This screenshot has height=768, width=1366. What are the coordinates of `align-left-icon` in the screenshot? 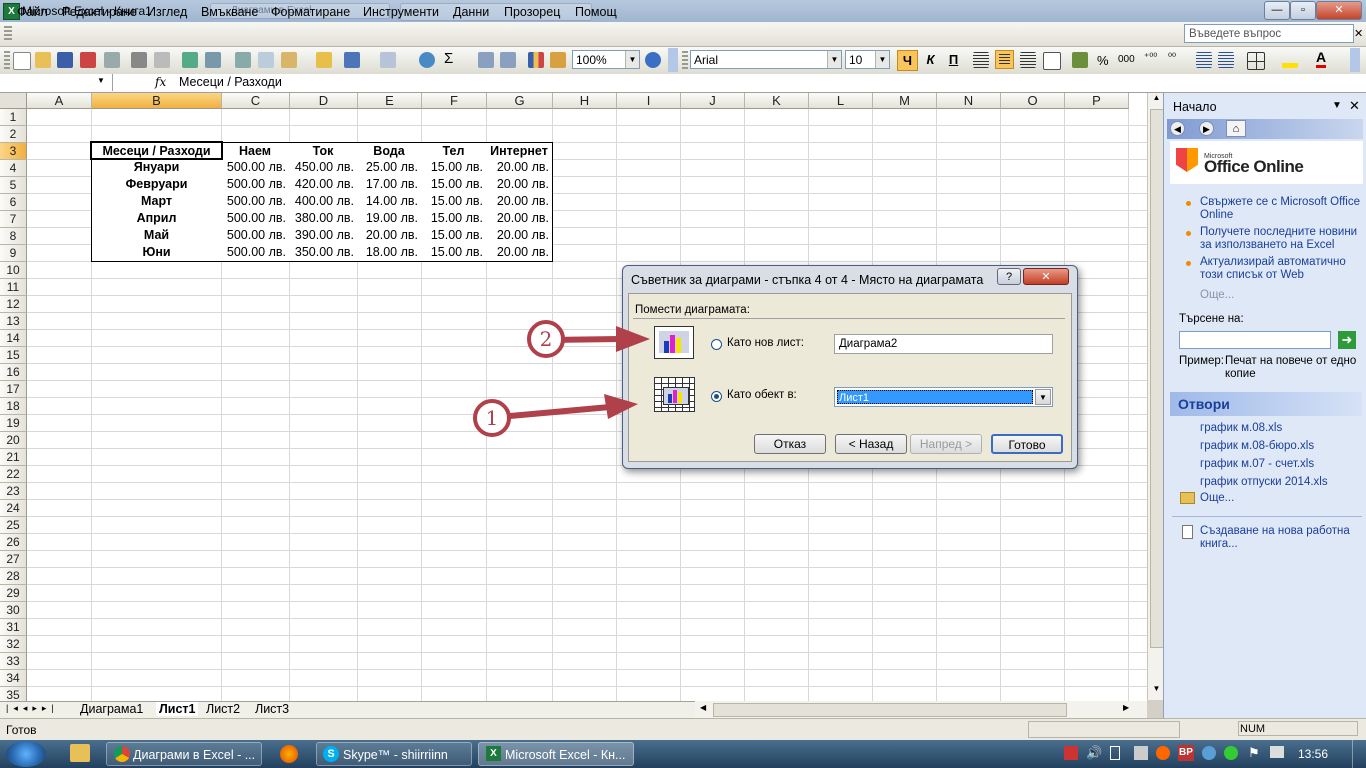 It's located at (981, 60).